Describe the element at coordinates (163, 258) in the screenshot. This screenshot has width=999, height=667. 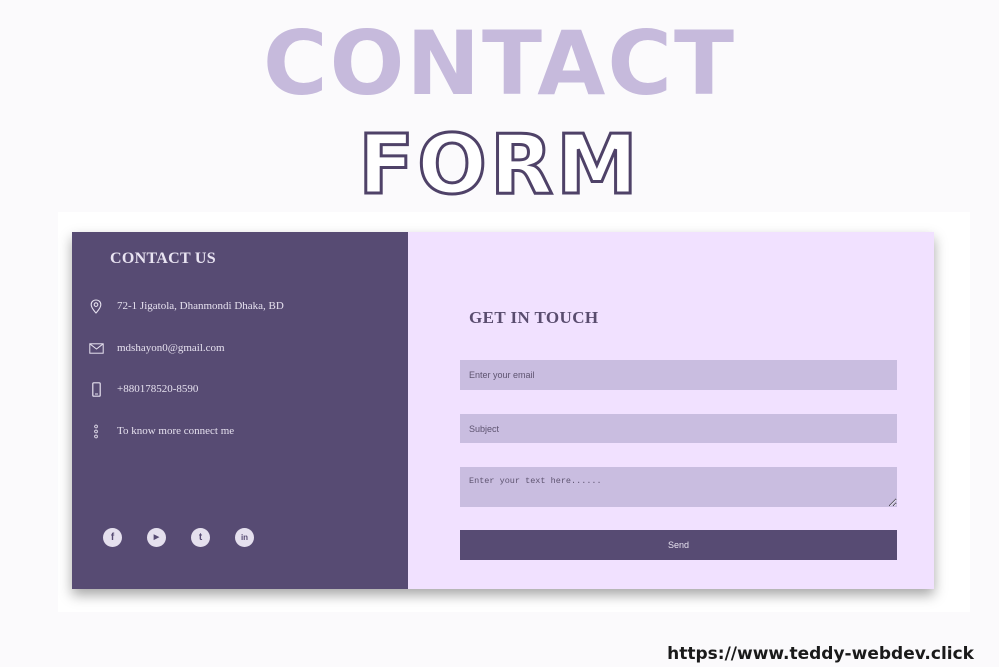
I see `contact-us-title: CONTACT US` at that location.